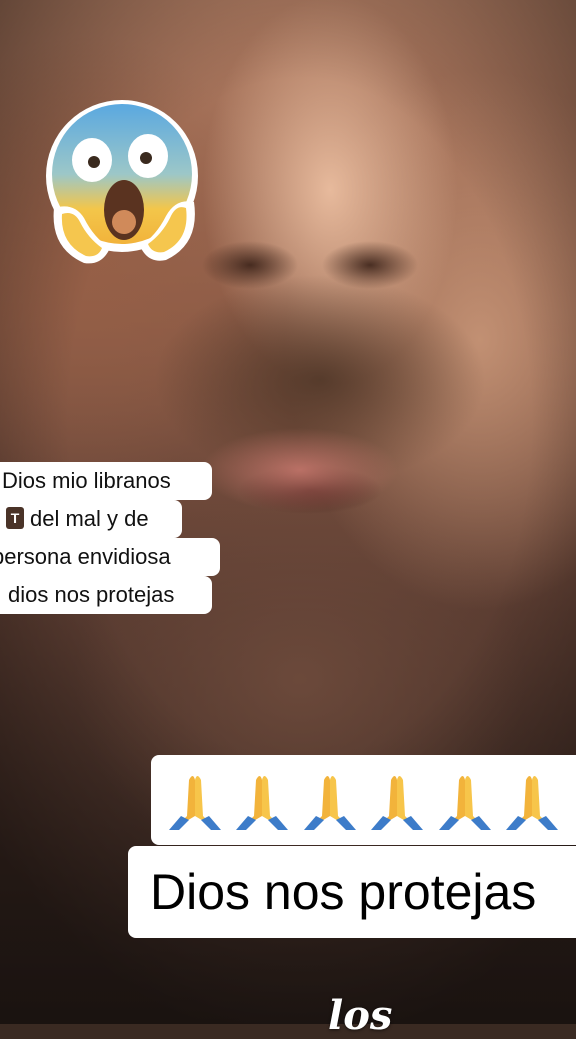 This screenshot has width=576, height=1039. I want to click on praying-hands-strip, so click(363, 800).